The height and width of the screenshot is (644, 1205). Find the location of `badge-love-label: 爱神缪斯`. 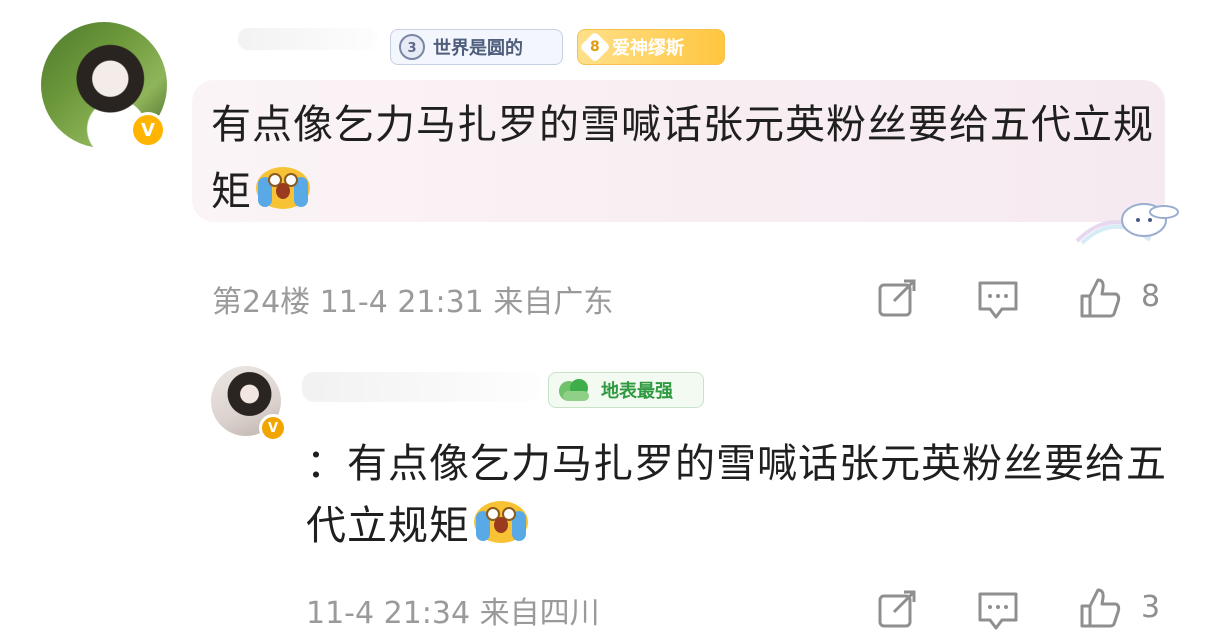

badge-love-label: 爱神缪斯 is located at coordinates (648, 48).